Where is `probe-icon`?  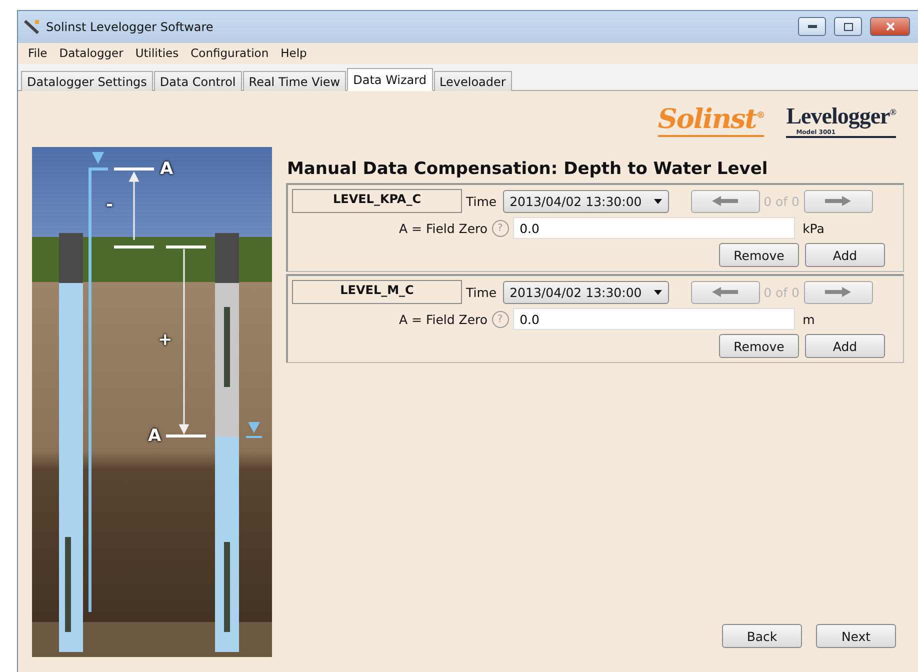
probe-icon is located at coordinates (32, 26).